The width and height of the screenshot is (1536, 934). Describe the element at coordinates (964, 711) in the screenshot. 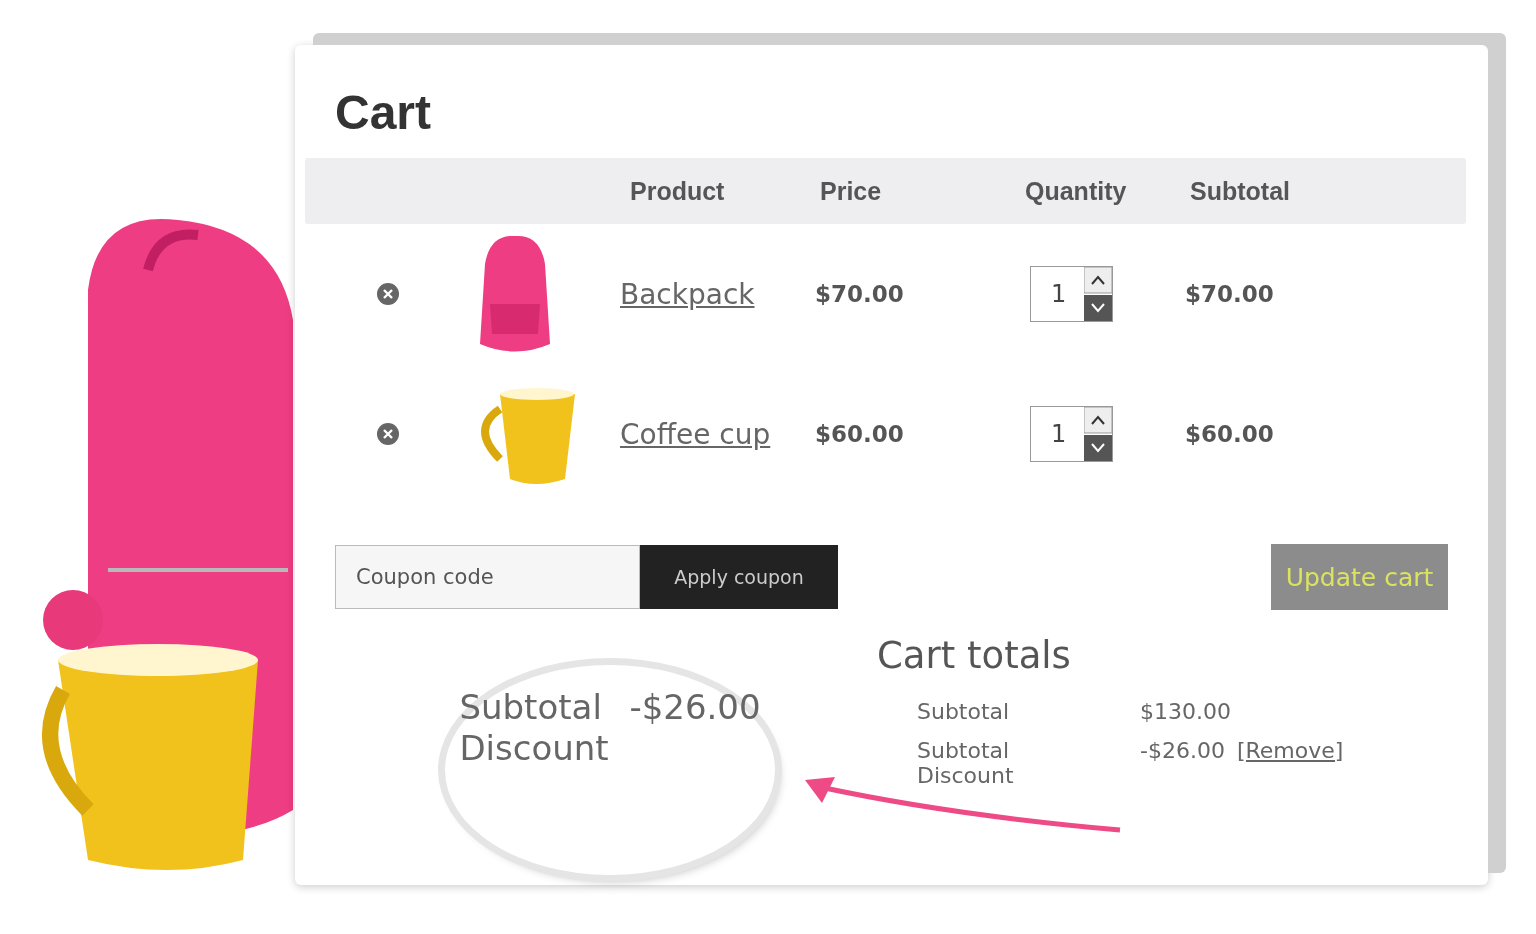

I see `totals-label: Subtotal` at that location.